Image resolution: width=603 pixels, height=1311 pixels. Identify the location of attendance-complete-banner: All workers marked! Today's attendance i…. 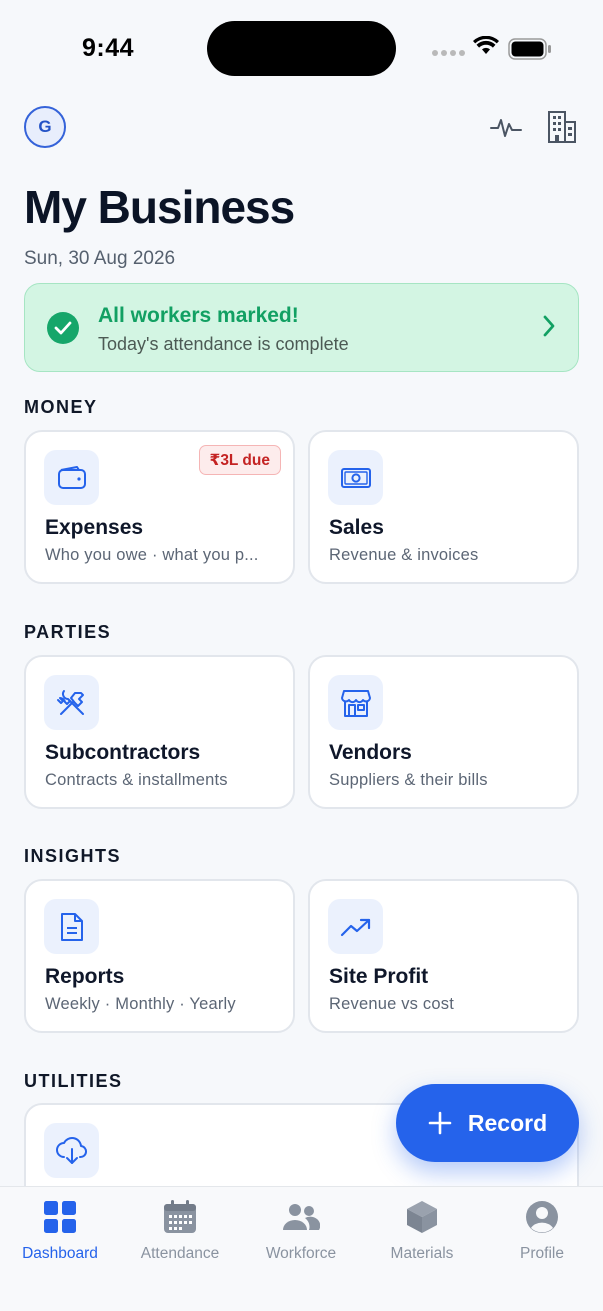
(301, 327).